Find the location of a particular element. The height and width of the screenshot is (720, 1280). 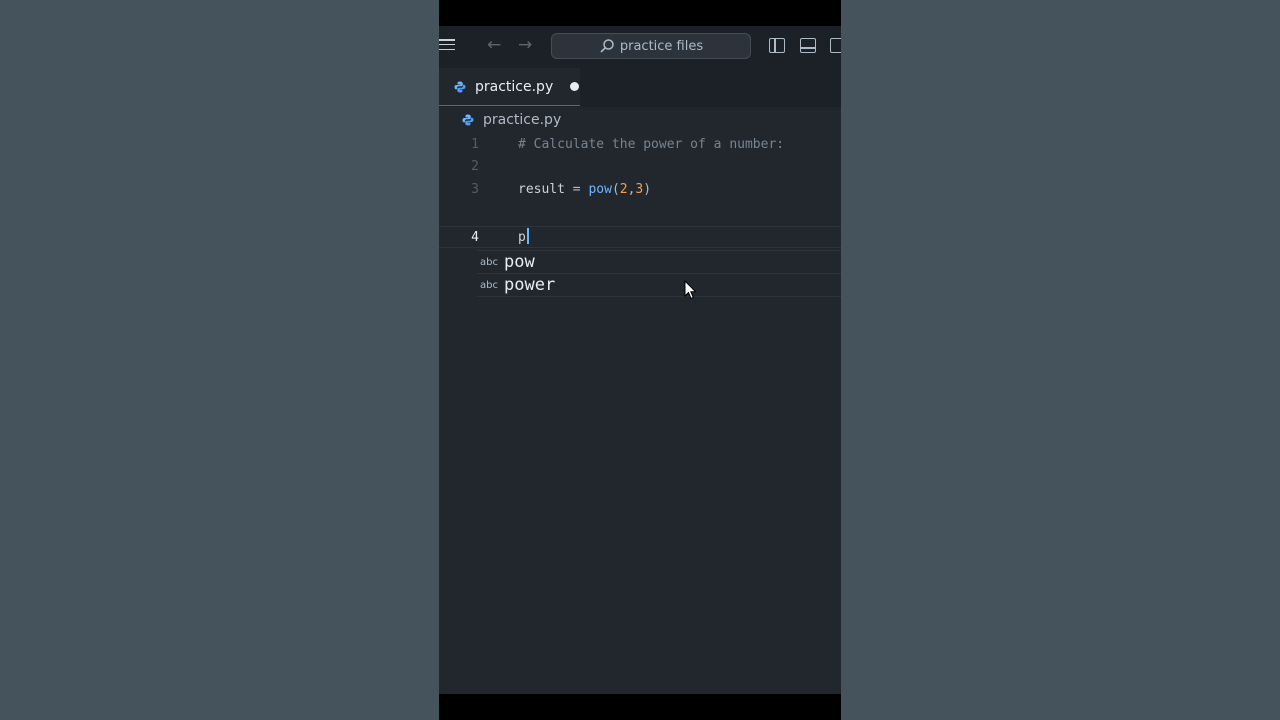

suggestion-item: abc pow is located at coordinates (659, 262).